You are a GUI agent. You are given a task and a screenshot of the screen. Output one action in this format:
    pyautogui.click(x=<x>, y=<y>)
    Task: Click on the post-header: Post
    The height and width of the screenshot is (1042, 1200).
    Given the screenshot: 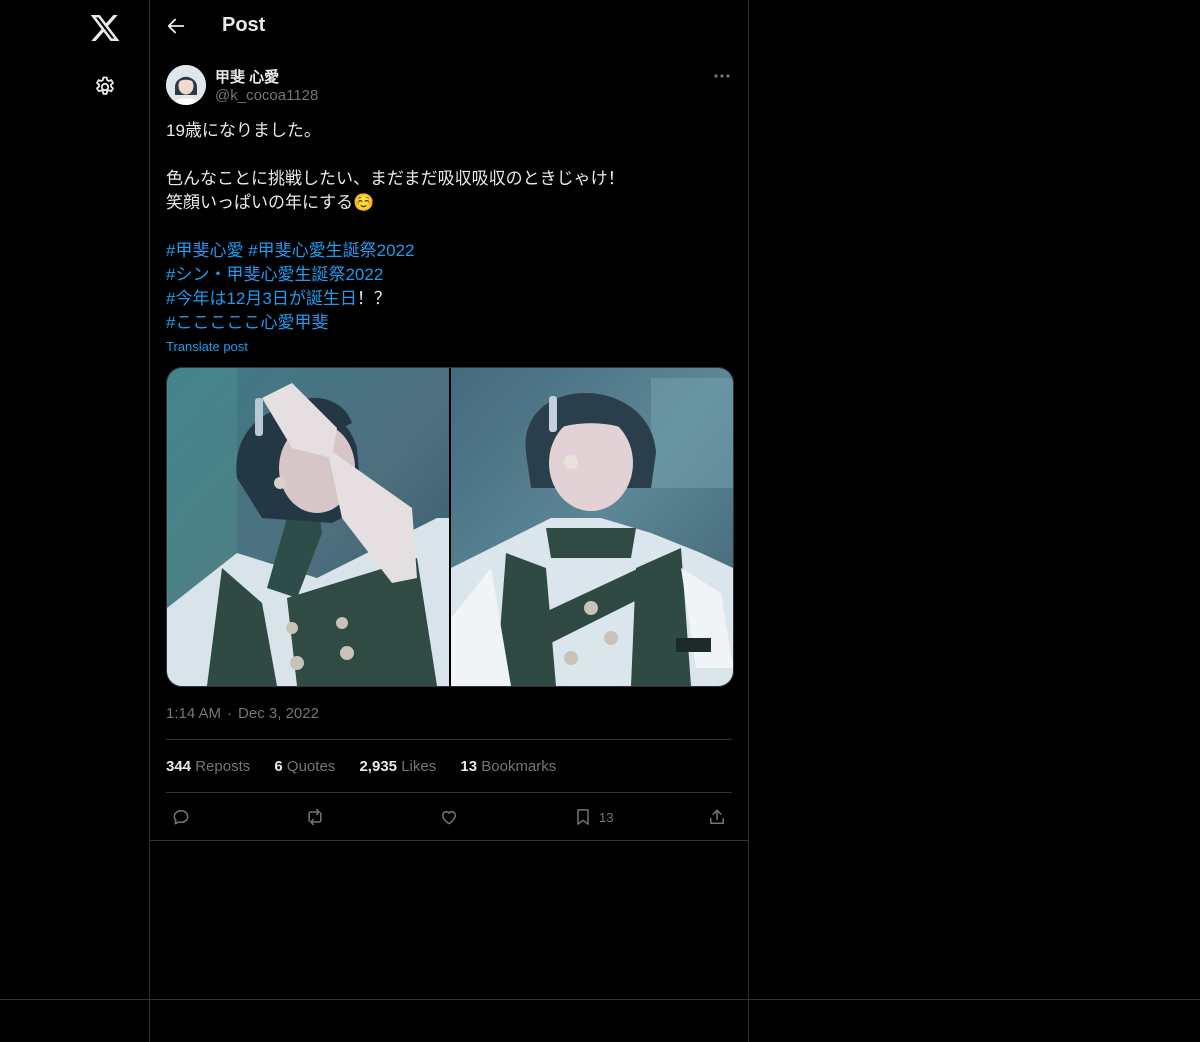 What is the action you would take?
    pyautogui.click(x=448, y=26)
    